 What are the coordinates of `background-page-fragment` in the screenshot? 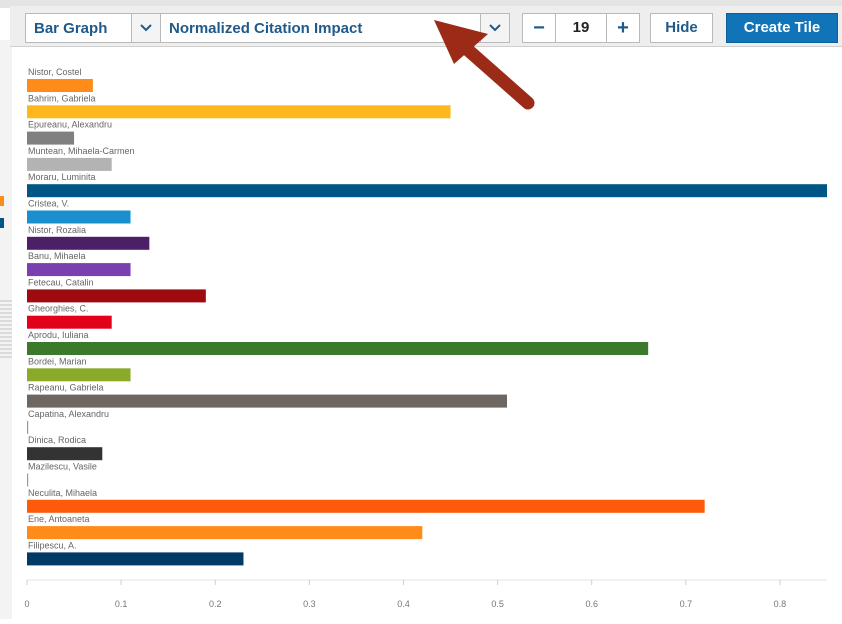 It's located at (6, 329).